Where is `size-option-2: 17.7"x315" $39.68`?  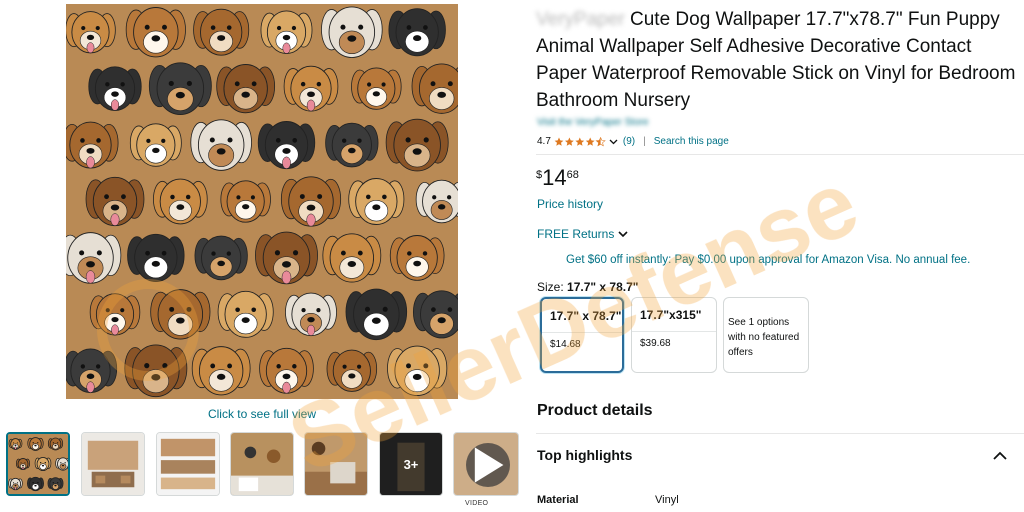 size-option-2: 17.7"x315" $39.68 is located at coordinates (674, 335).